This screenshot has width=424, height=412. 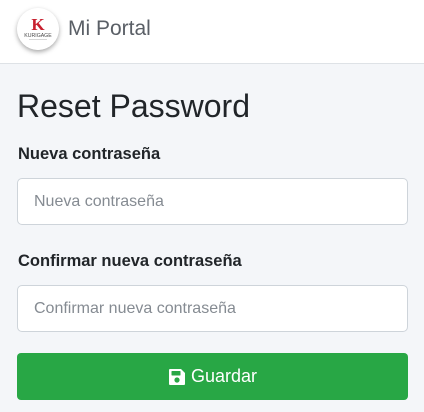 I want to click on brand-logo: K KURIGAGE, so click(x=38, y=29).